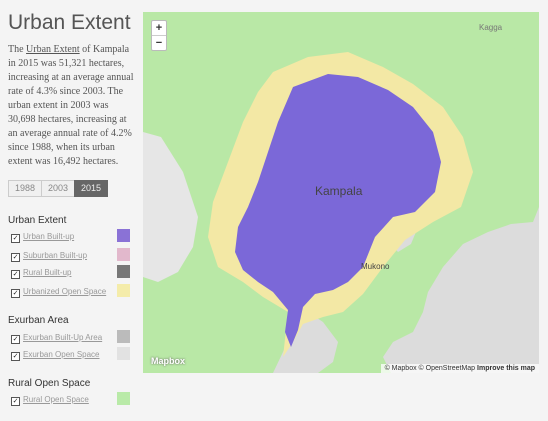 The height and width of the screenshot is (421, 548). What do you see at coordinates (159, 28) in the screenshot?
I see `zoom-in-button: +` at bounding box center [159, 28].